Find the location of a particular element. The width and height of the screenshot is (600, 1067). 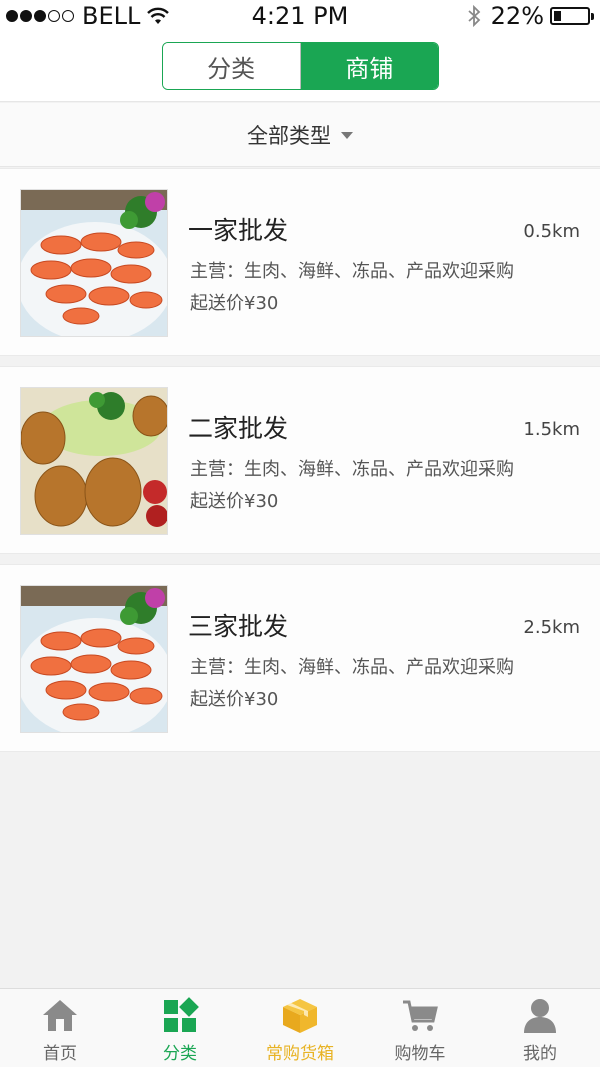

user-icon is located at coordinates (540, 1016).